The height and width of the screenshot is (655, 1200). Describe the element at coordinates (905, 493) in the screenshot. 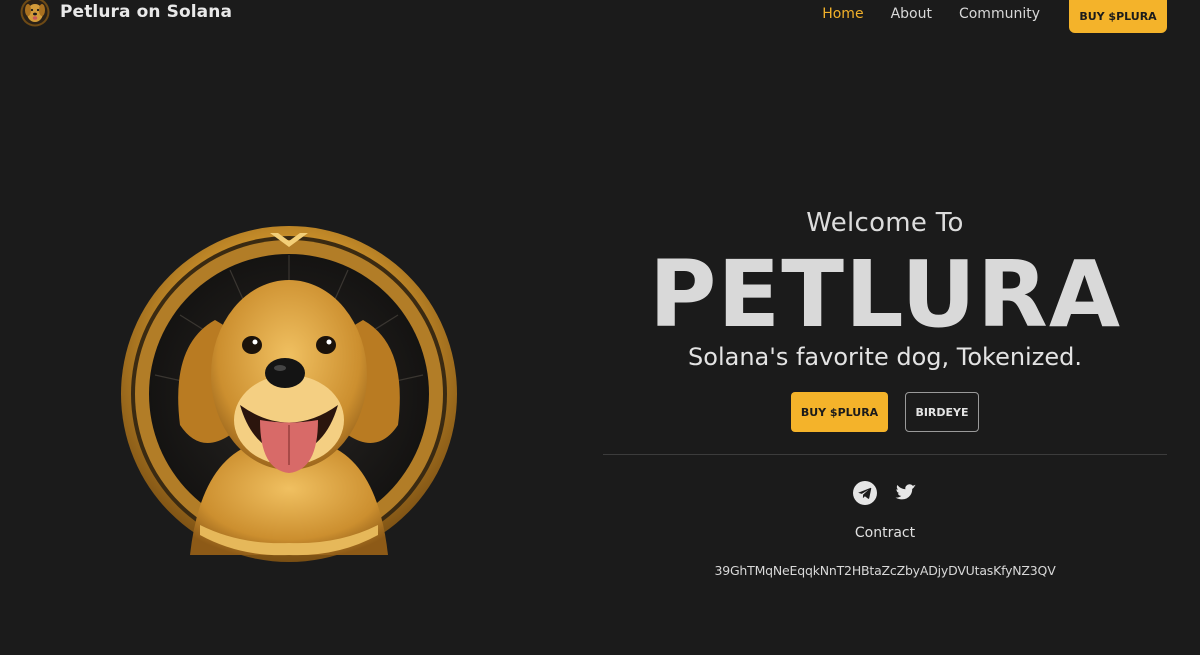

I see `twitter-icon` at that location.